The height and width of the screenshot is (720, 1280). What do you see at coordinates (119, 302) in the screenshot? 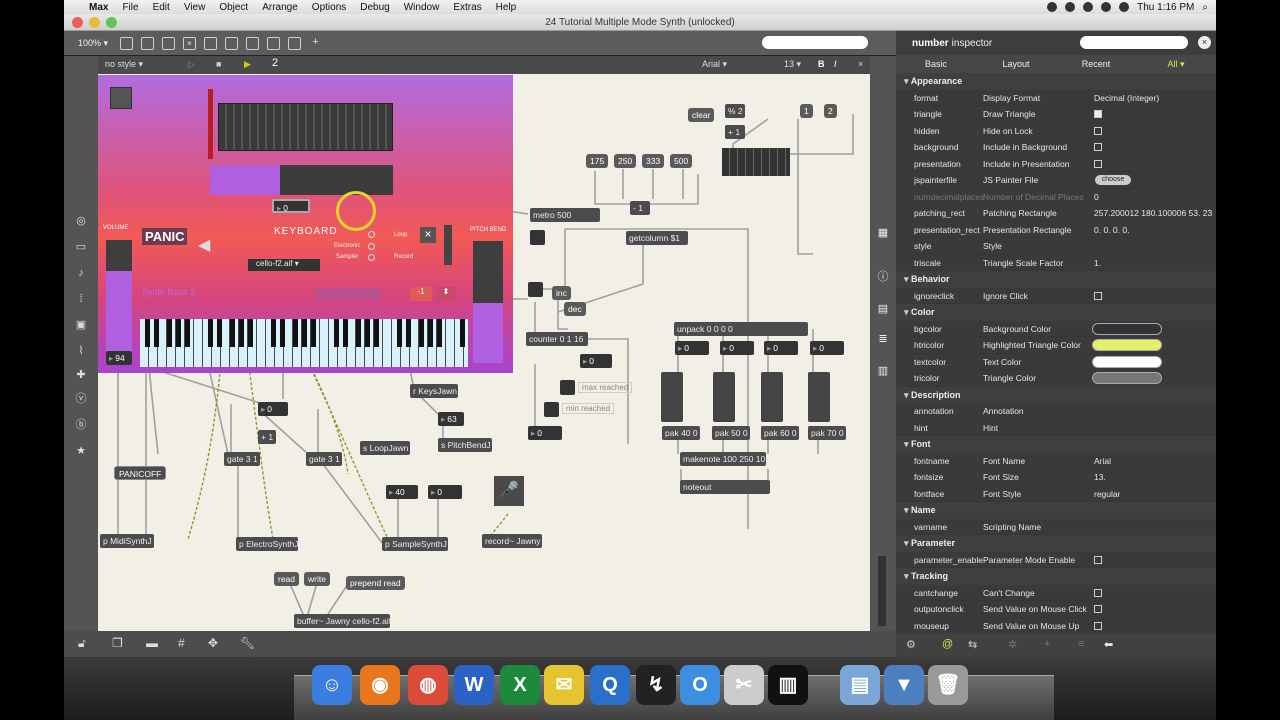
I see `volume-slider` at bounding box center [119, 302].